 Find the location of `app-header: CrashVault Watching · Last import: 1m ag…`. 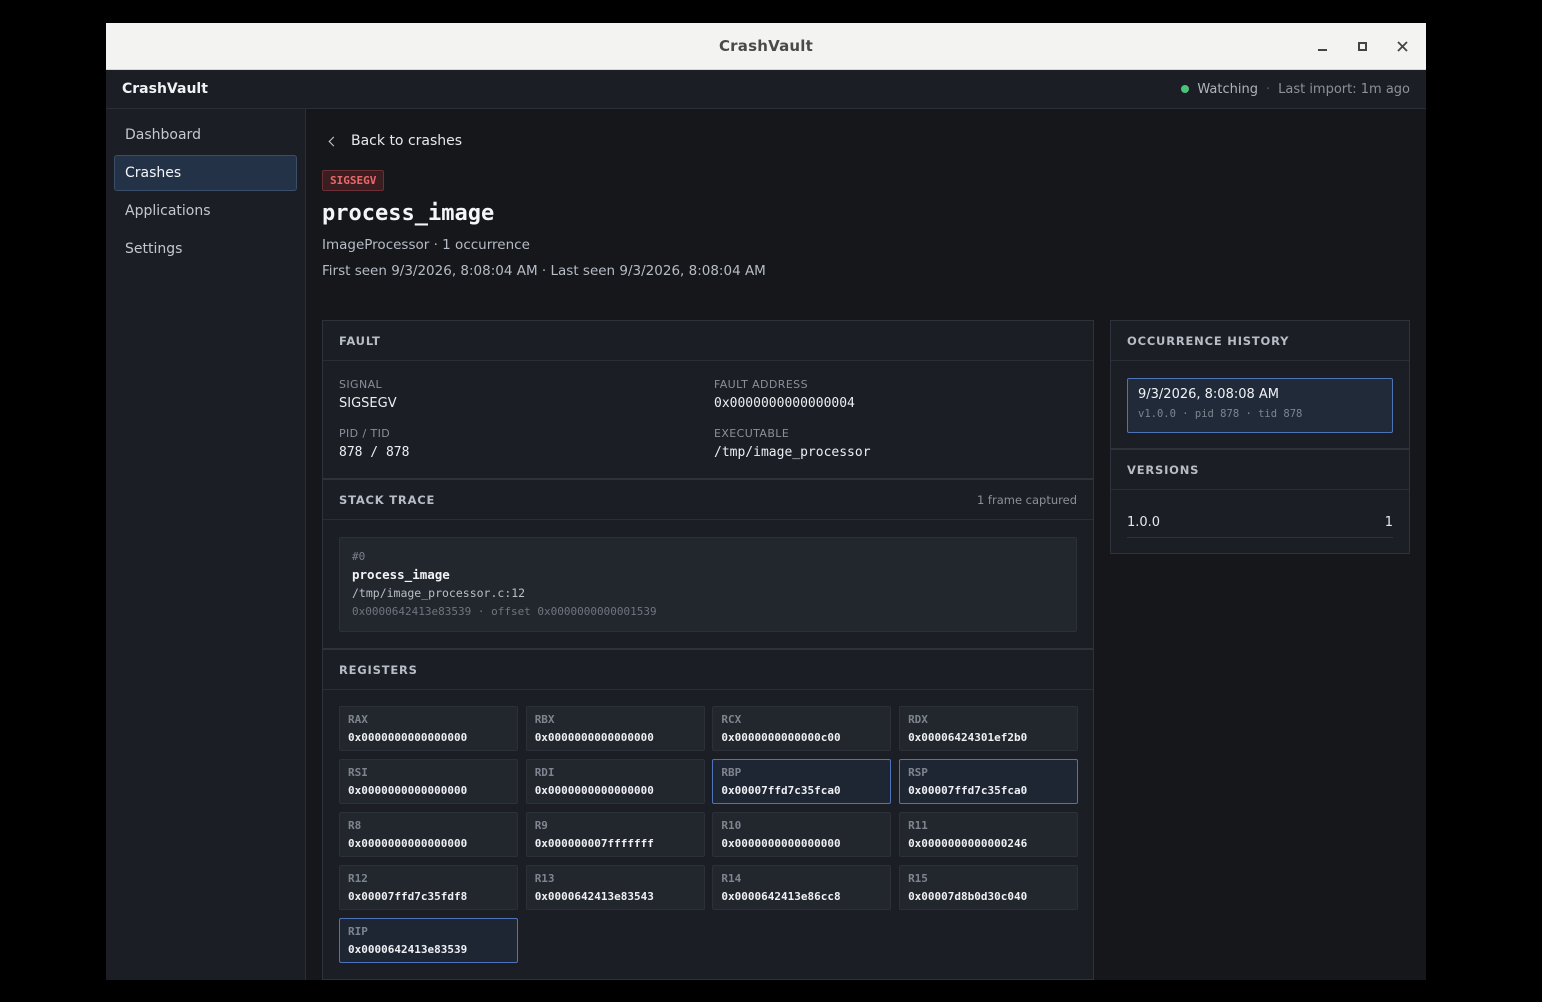

app-header: CrashVault Watching · Last import: 1m ag… is located at coordinates (766, 89).